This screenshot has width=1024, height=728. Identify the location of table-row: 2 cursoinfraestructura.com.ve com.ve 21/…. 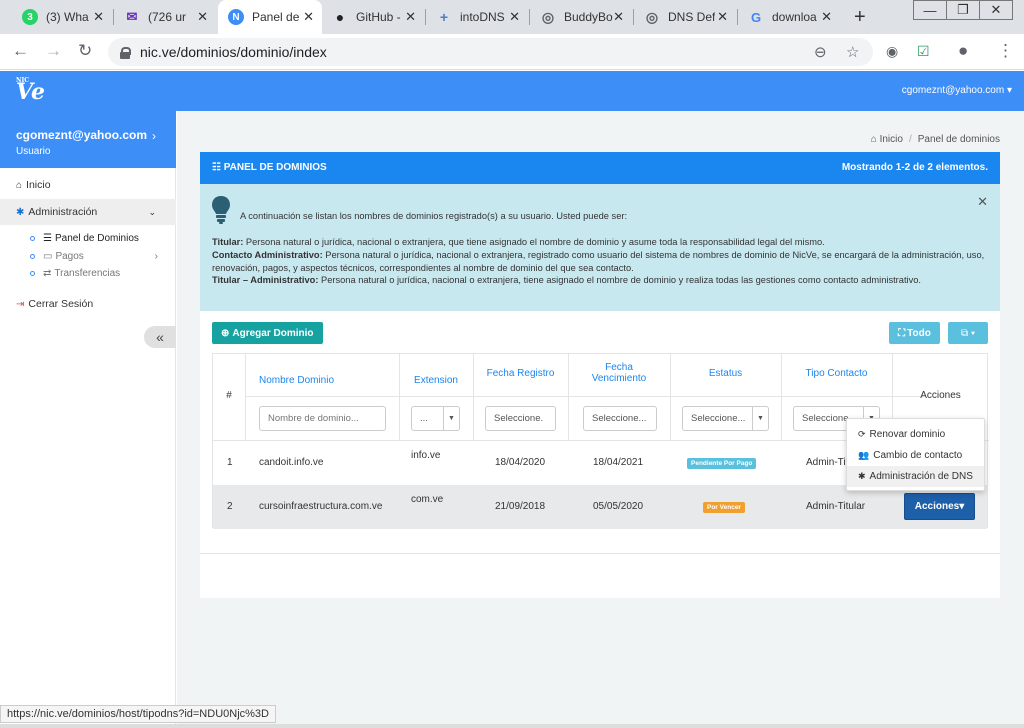
(600, 507).